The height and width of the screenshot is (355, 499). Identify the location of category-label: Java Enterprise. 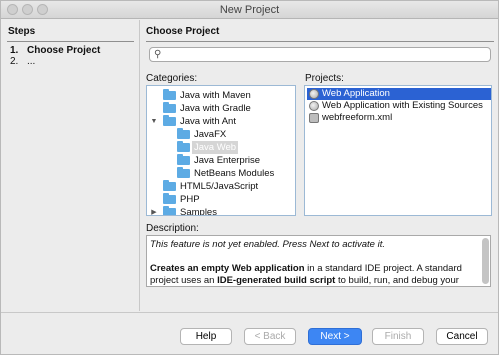
(227, 160).